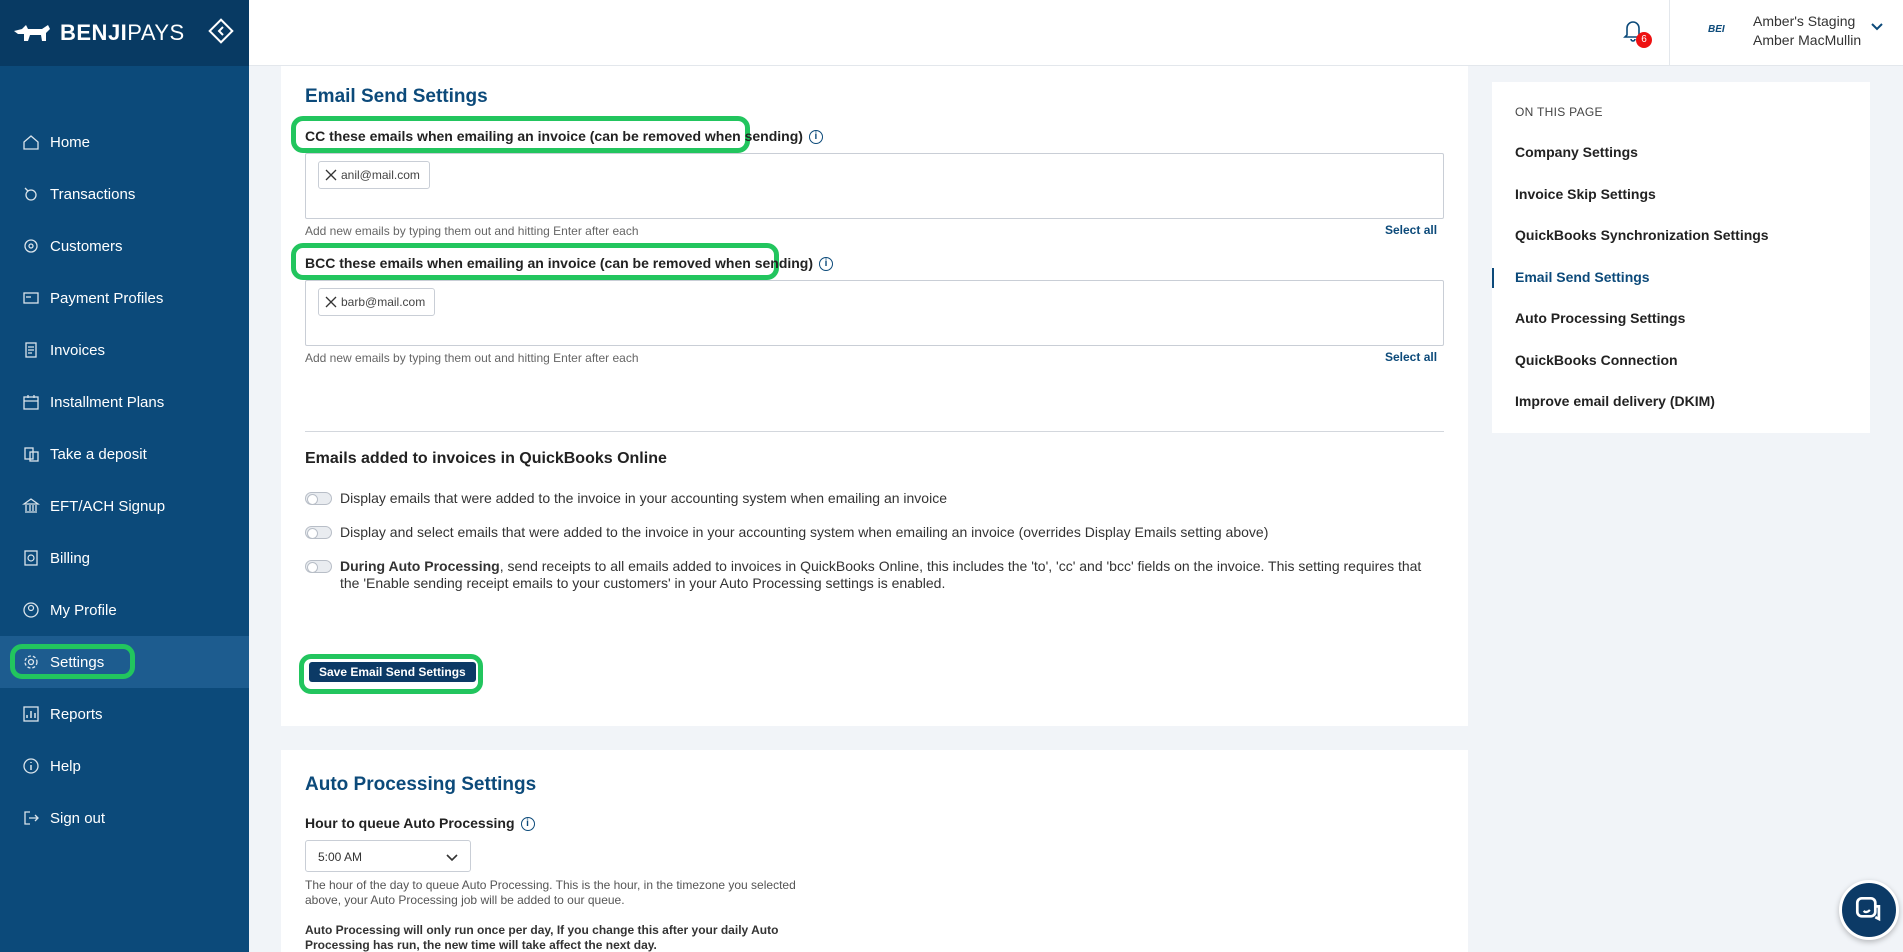 The image size is (1903, 952). What do you see at coordinates (124, 714) in the screenshot?
I see `sidebar-item-reports: Reports` at bounding box center [124, 714].